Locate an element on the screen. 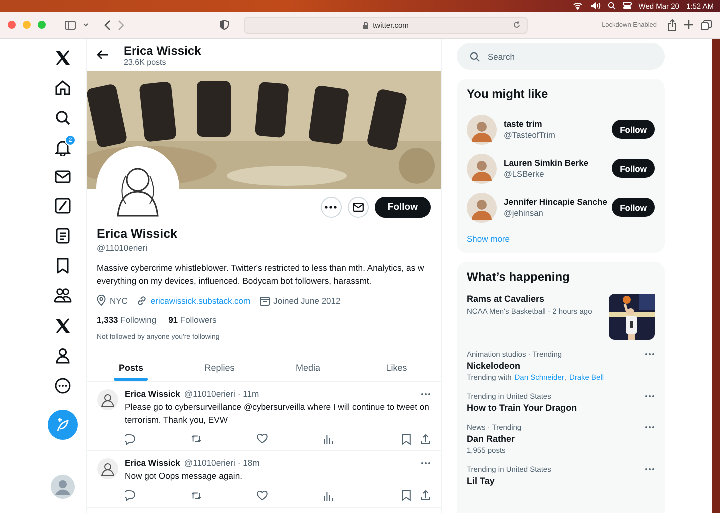  account-name: taste trim is located at coordinates (555, 124).